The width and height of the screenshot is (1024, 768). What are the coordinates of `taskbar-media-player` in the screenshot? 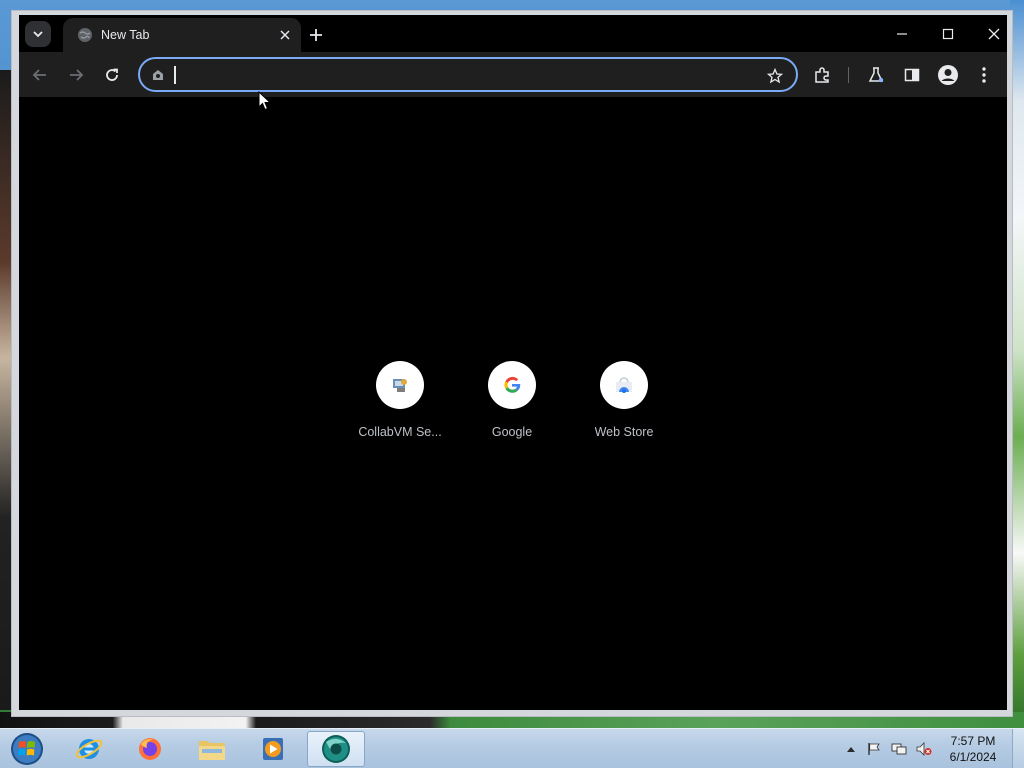 It's located at (273, 749).